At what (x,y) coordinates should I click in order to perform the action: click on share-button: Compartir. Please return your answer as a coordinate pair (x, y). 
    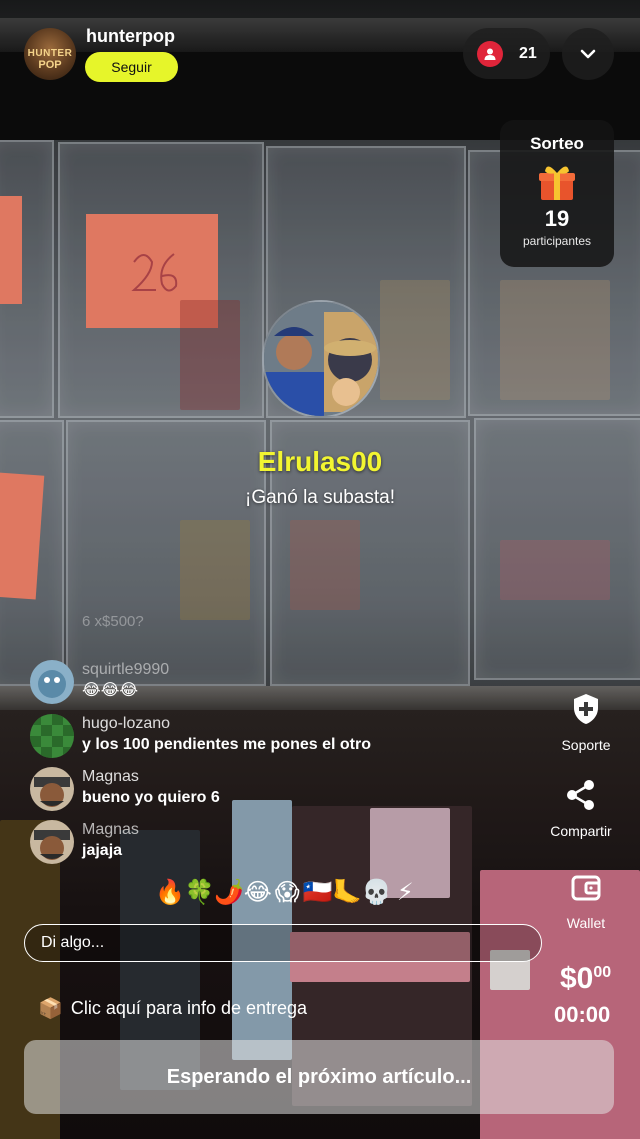
    Looking at the image, I should click on (581, 808).